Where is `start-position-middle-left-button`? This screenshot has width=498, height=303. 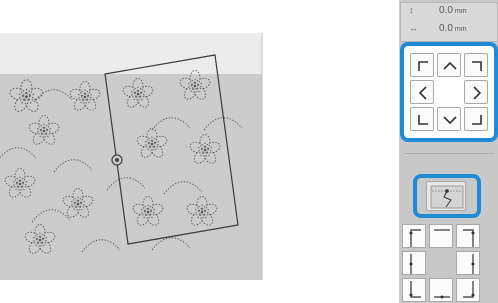 start-position-middle-left-button is located at coordinates (414, 263).